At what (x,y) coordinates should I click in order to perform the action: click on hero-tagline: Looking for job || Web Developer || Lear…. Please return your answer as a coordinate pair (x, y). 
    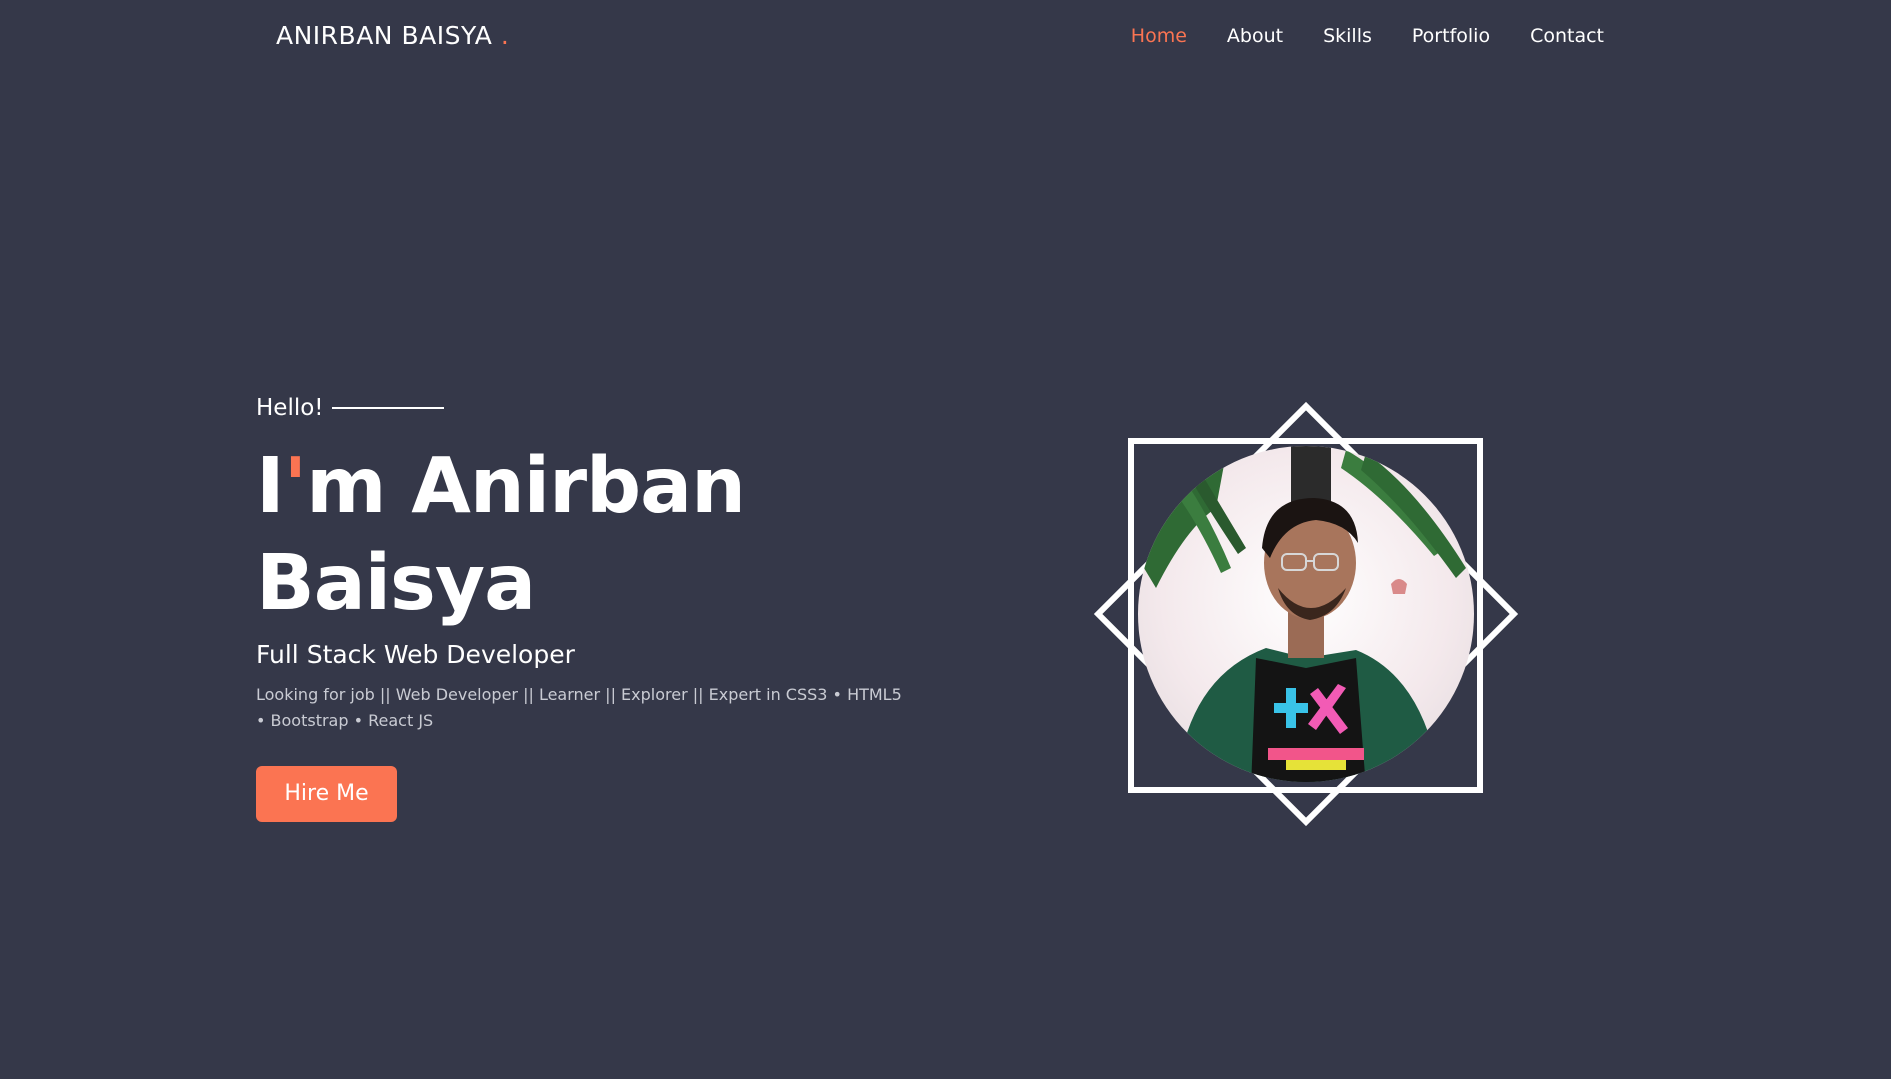
    Looking at the image, I should click on (579, 707).